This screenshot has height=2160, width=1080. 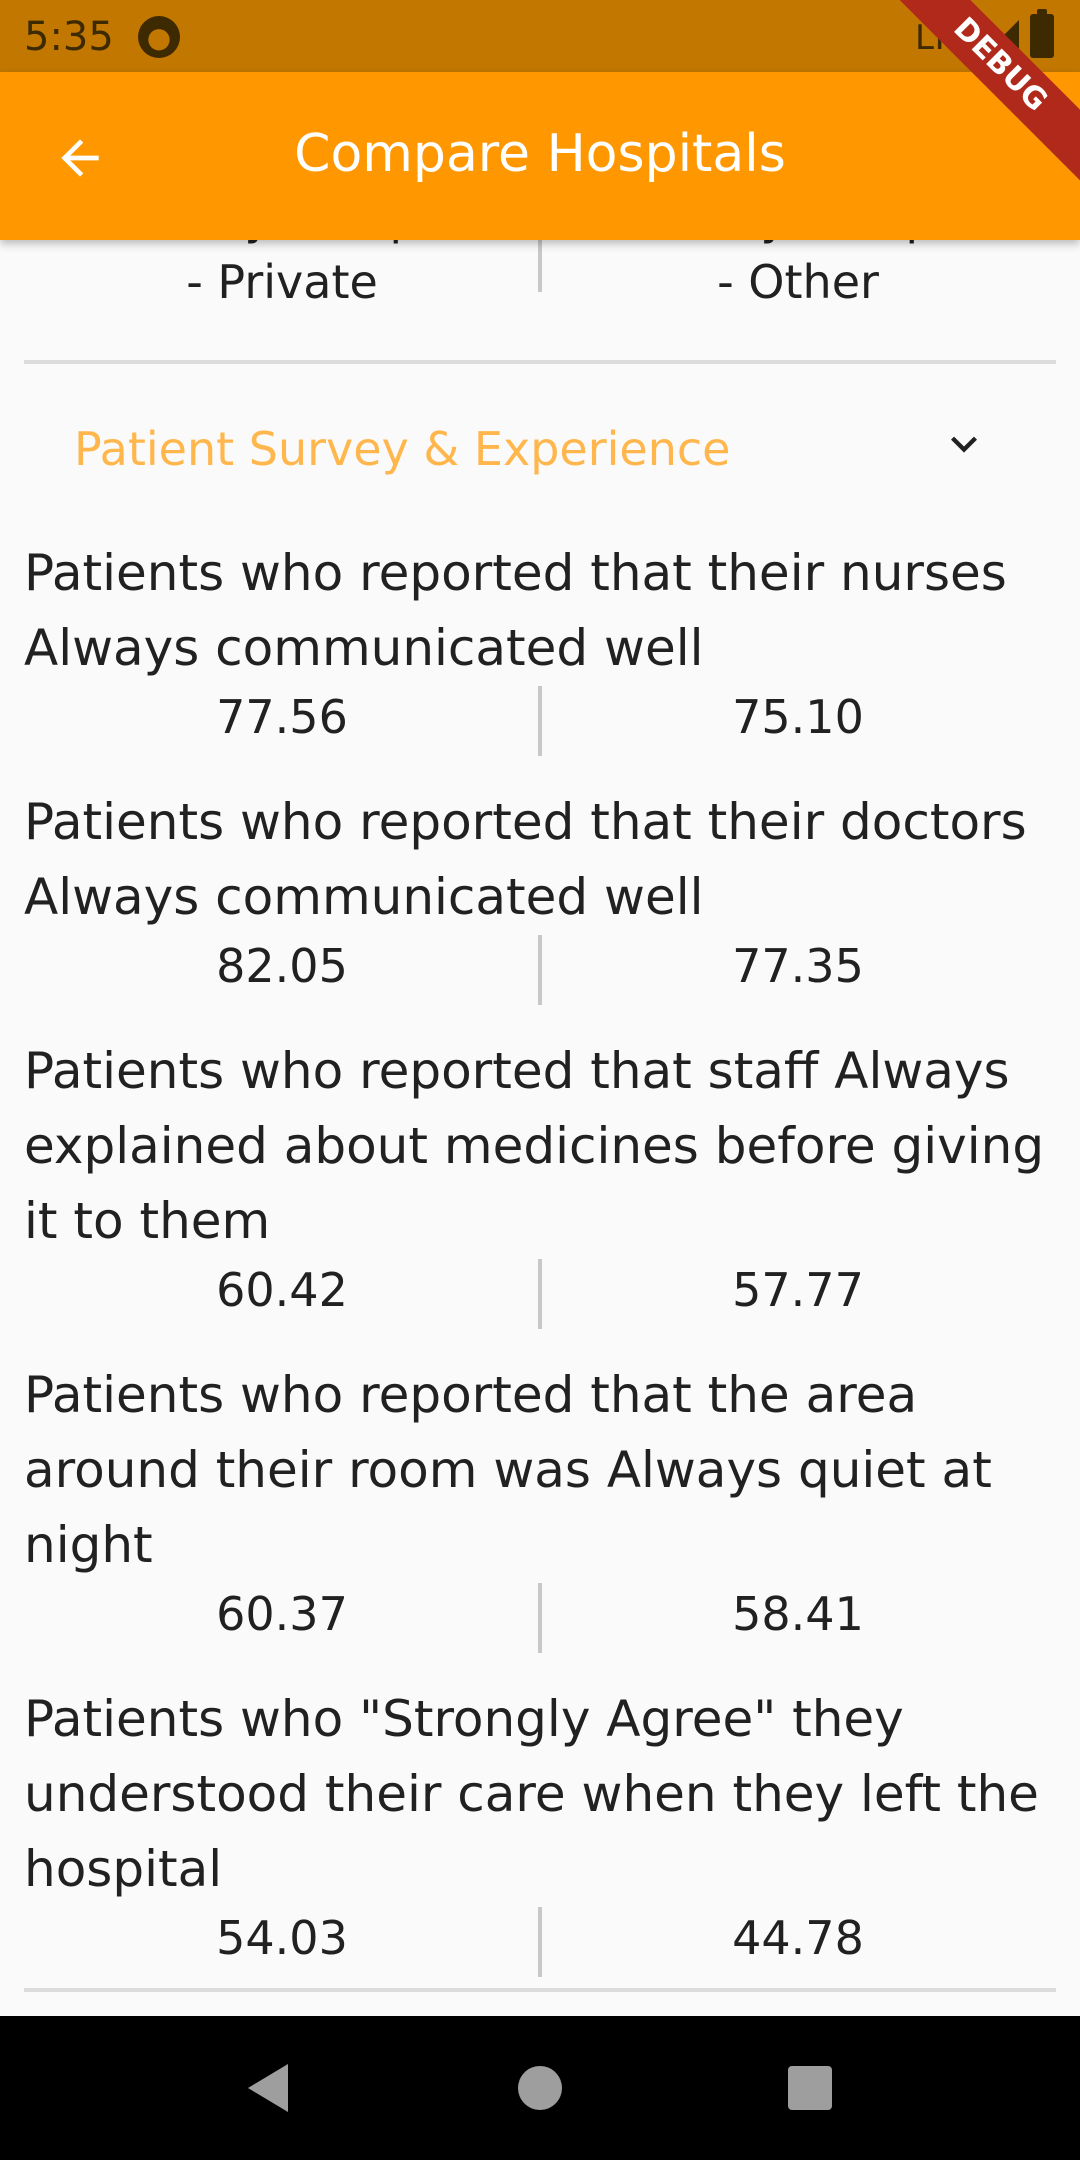 I want to click on nav-back-icon, so click(x=268, y=2088).